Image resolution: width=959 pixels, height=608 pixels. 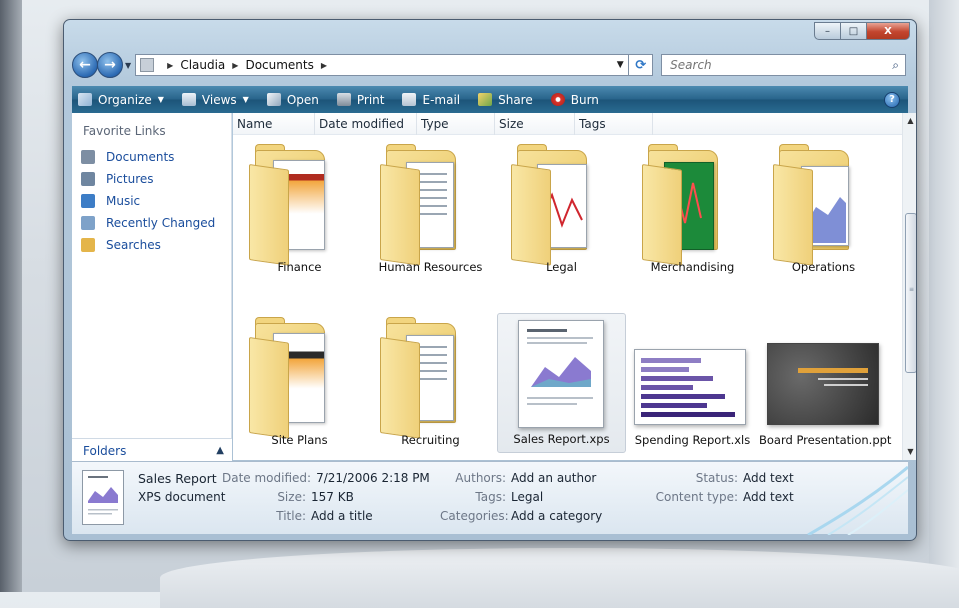 I want to click on share-icon, so click(x=485, y=99).